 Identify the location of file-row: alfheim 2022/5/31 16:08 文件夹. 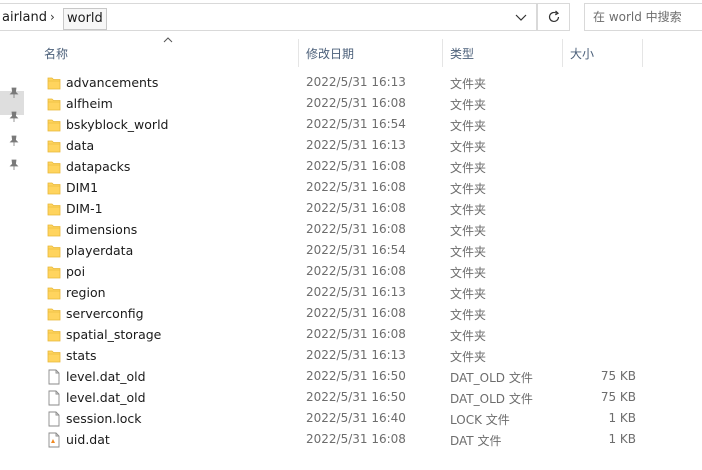
(364, 103).